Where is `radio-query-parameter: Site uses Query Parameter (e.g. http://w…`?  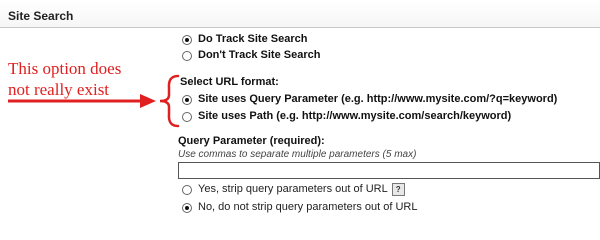 radio-query-parameter: Site uses Query Parameter (e.g. http://w… is located at coordinates (369, 99).